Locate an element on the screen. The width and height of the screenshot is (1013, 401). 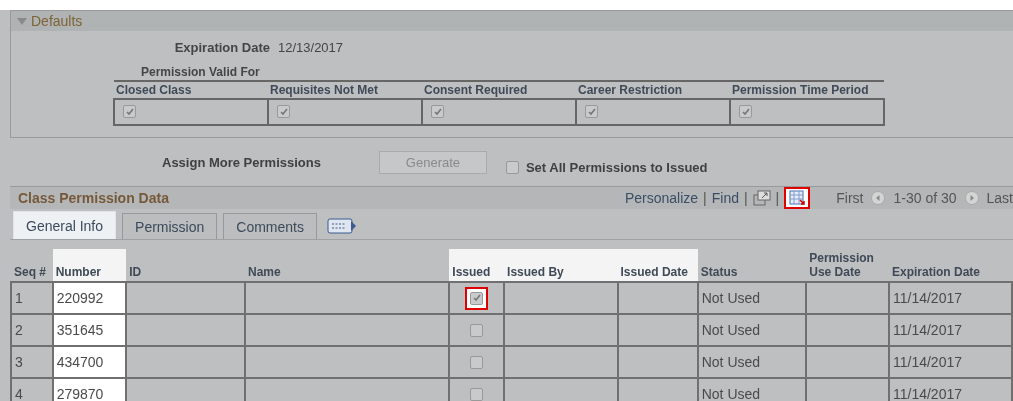
table-cell: 1 is located at coordinates (32, 298).